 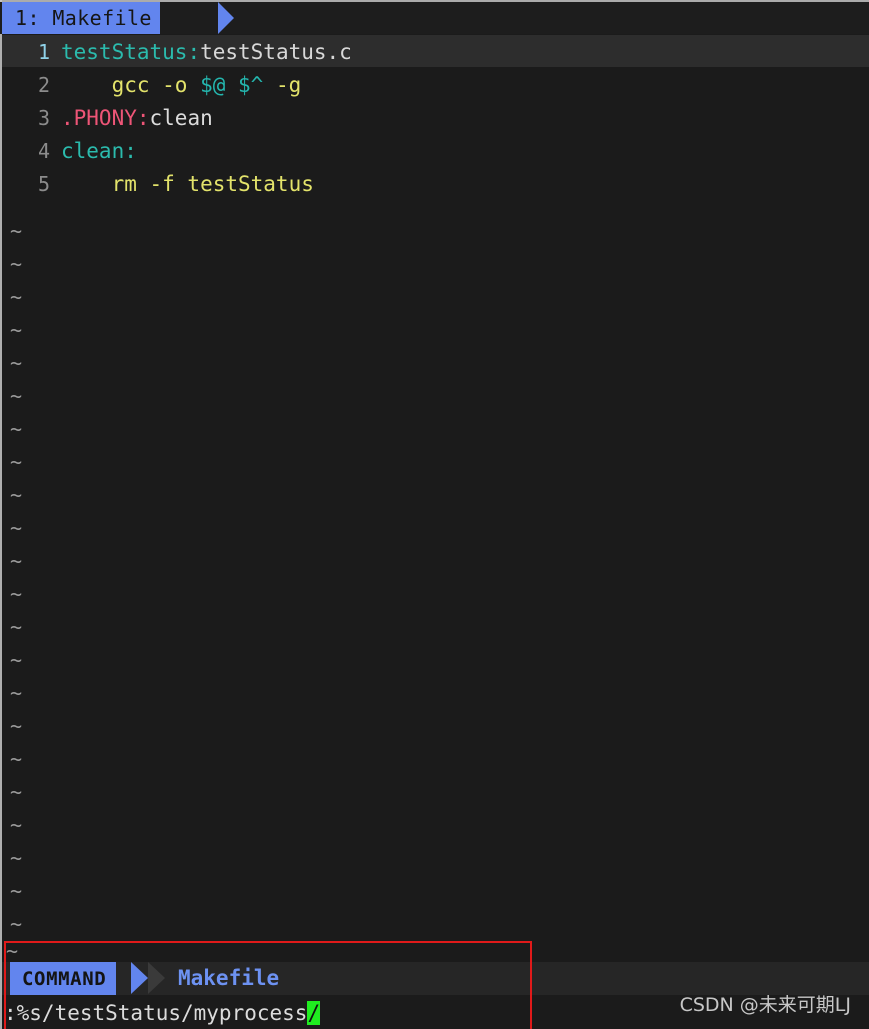 I want to click on tab-powerline-arrow-icon, so click(x=226, y=18).